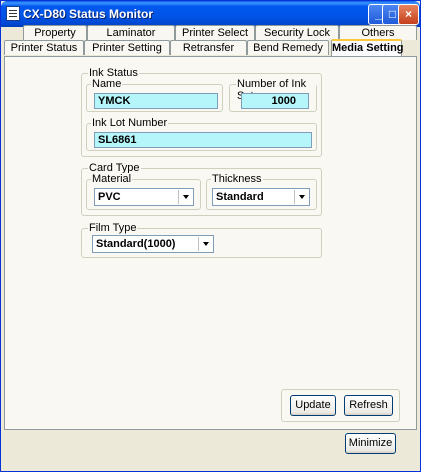  What do you see at coordinates (127, 47) in the screenshot?
I see `tab-printer-setting: Printer Setting` at bounding box center [127, 47].